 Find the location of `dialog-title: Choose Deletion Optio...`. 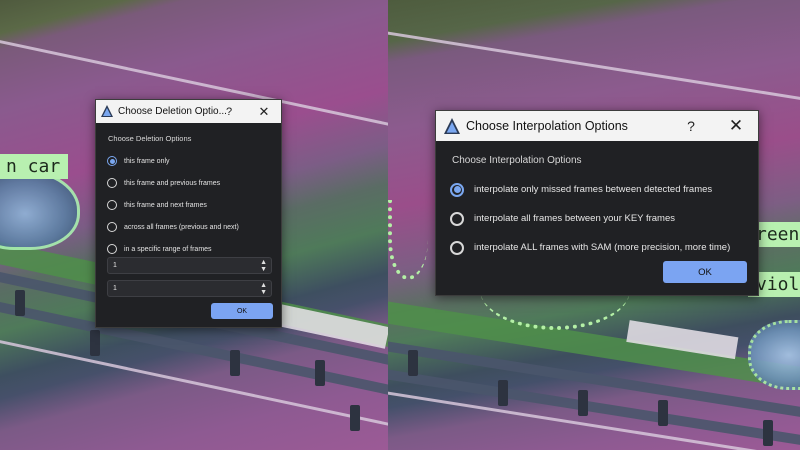

dialog-title: Choose Deletion Optio... is located at coordinates (172, 111).